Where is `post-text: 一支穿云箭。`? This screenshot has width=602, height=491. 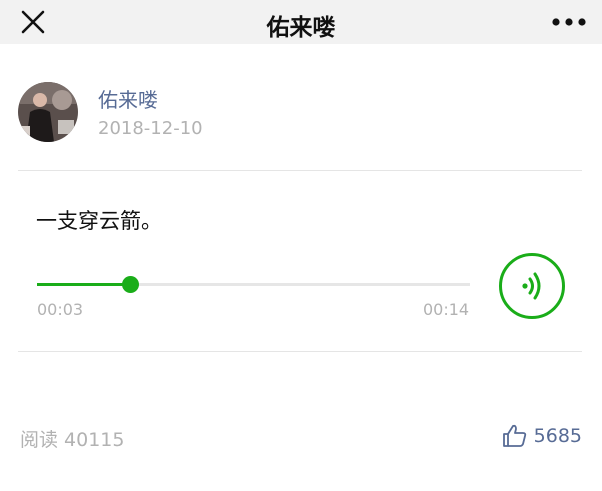
post-text: 一支穿云箭。 is located at coordinates (99, 221).